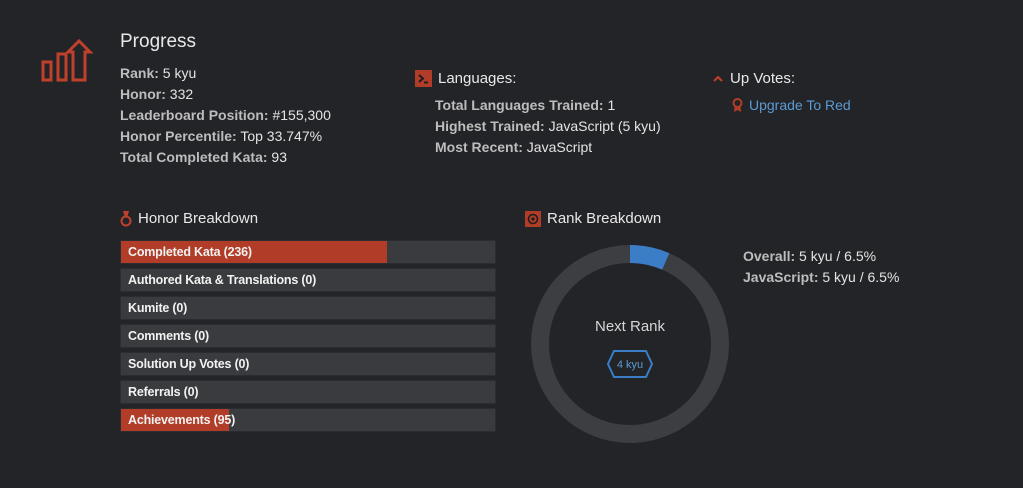 This screenshot has height=488, width=1023. I want to click on percentile-row: Honor Percentile: Top 33.747%, so click(225, 136).